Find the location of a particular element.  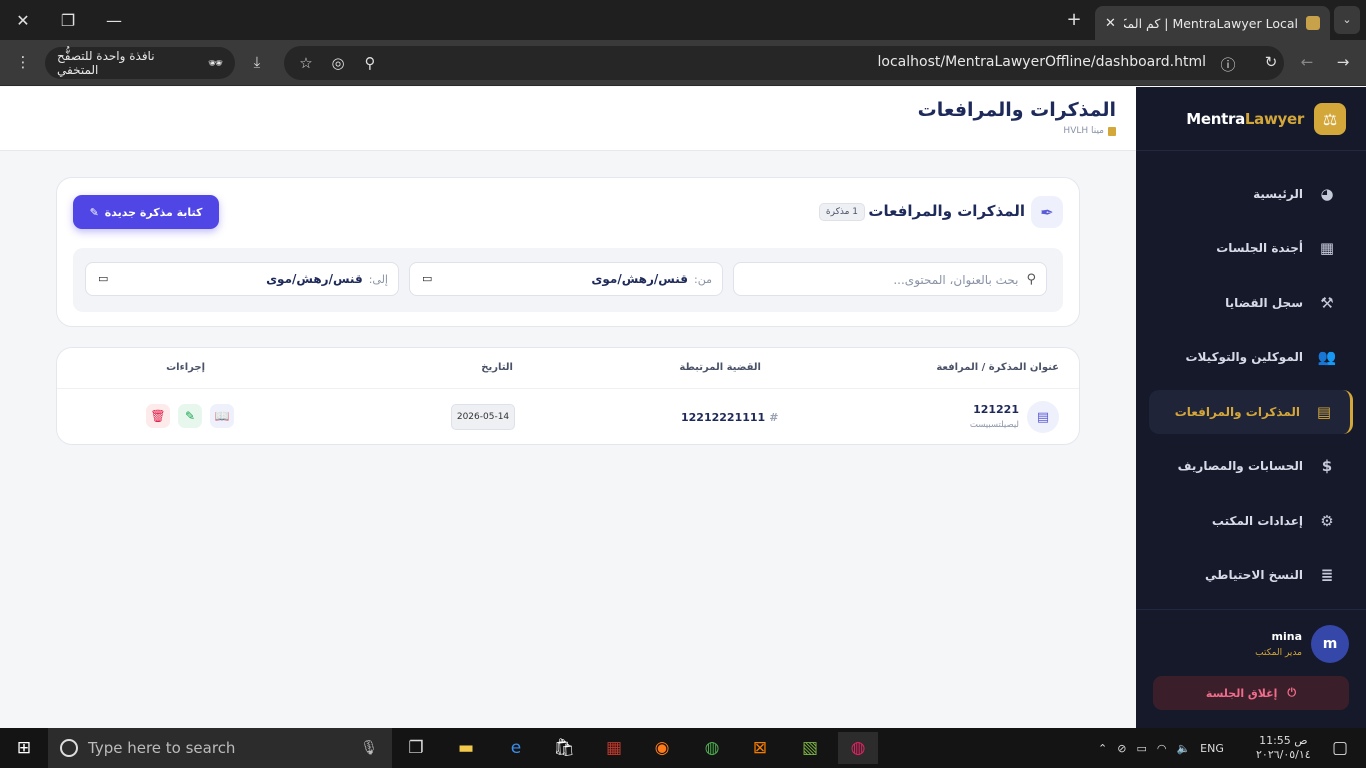

memo-subtitle: ليصيلتسبيست is located at coordinates (994, 425).